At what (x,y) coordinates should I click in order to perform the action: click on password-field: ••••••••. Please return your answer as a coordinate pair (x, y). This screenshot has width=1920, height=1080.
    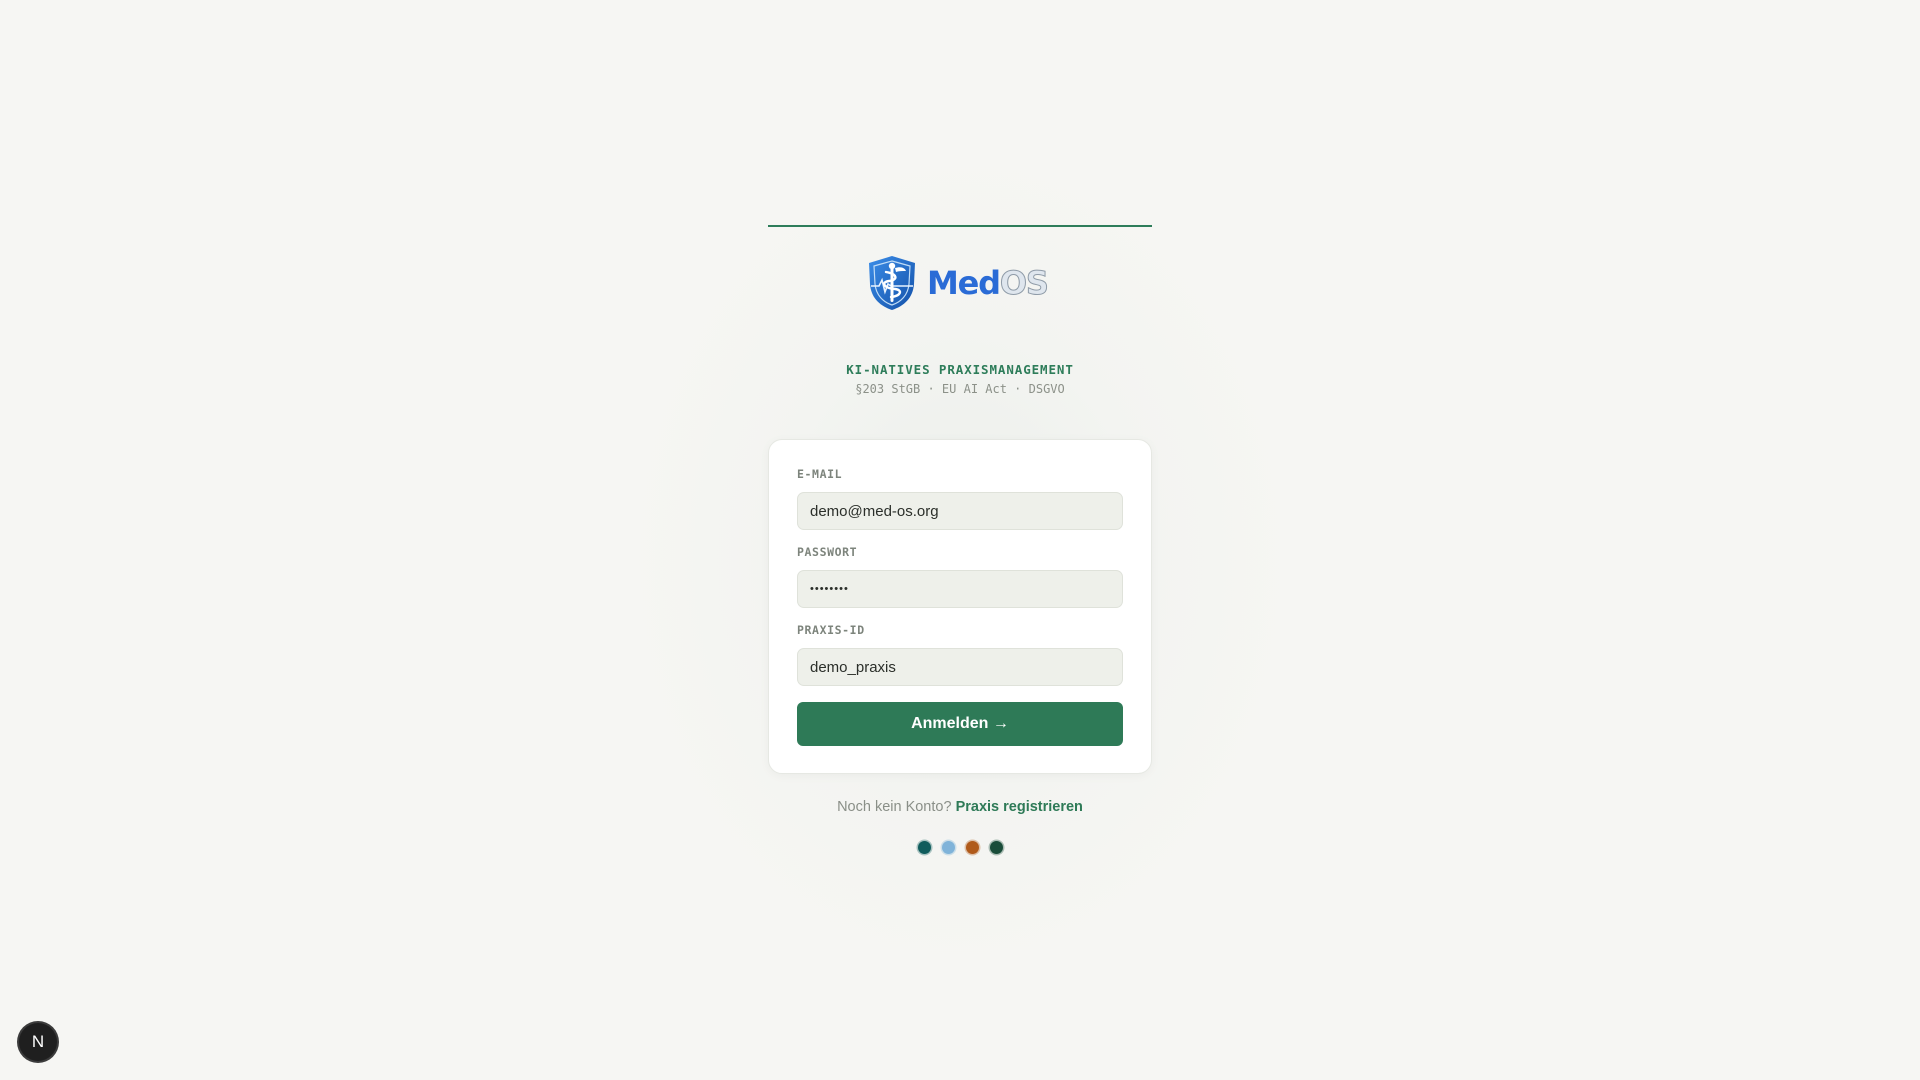
    Looking at the image, I should click on (960, 589).